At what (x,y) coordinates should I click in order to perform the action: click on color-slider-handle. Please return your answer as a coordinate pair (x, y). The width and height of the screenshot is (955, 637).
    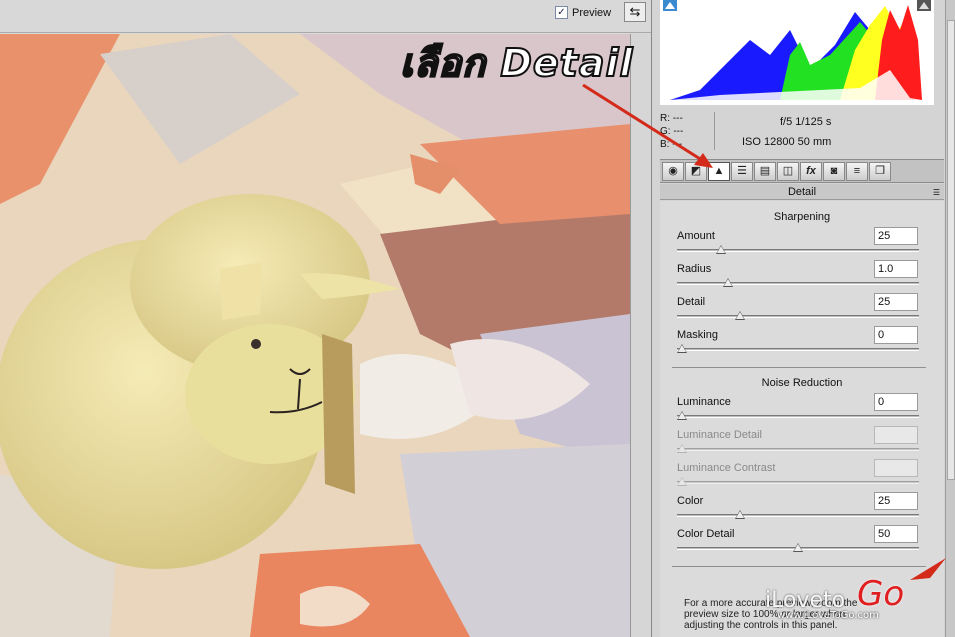
    Looking at the image, I should click on (740, 514).